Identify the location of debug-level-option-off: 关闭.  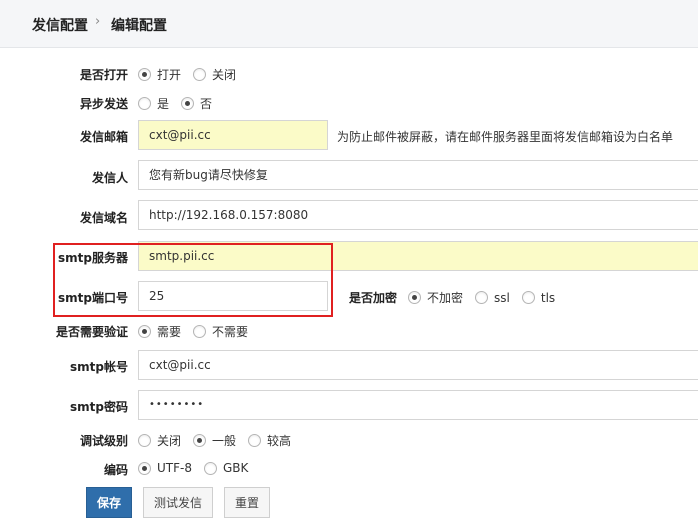
(159, 440).